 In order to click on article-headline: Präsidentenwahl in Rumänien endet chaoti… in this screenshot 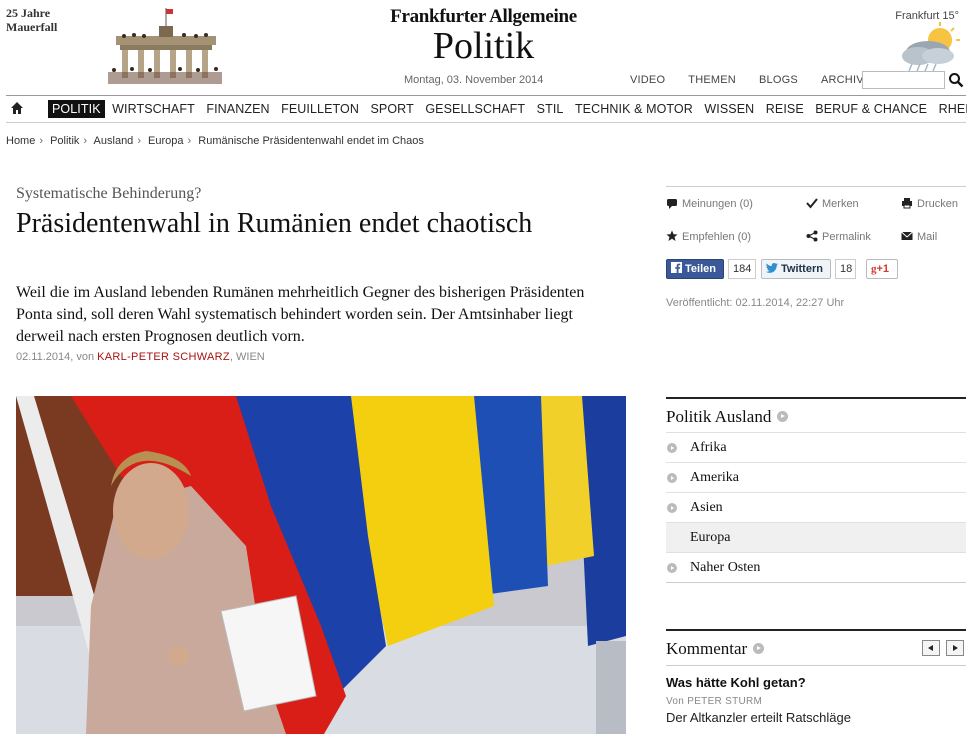, I will do `click(274, 223)`.